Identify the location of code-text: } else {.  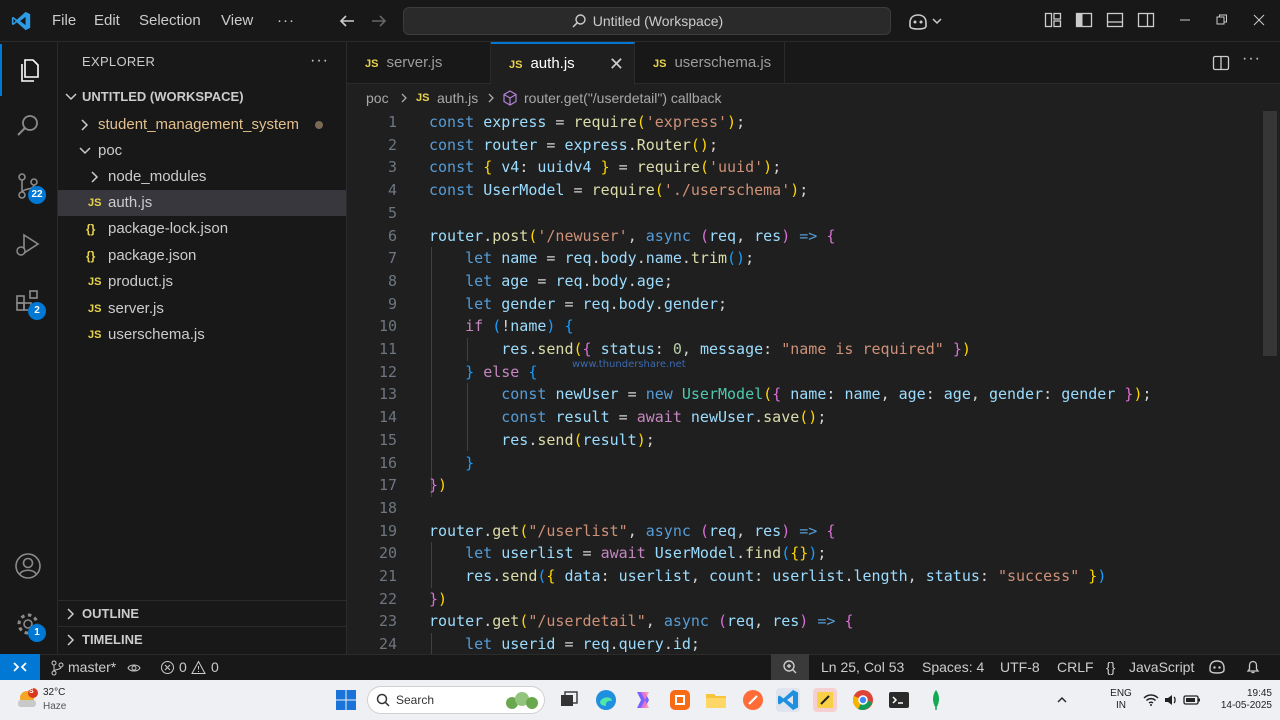
(501, 371).